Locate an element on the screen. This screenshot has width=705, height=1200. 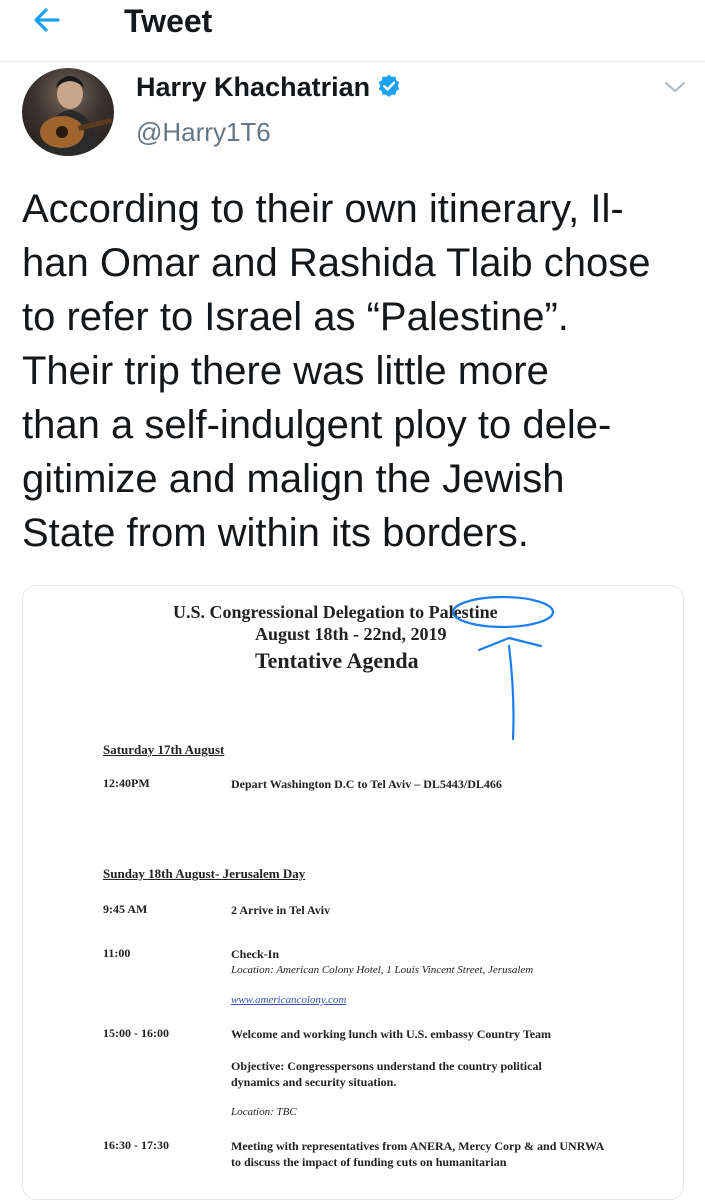
agenda-location: Location: TBC is located at coordinates (264, 1112).